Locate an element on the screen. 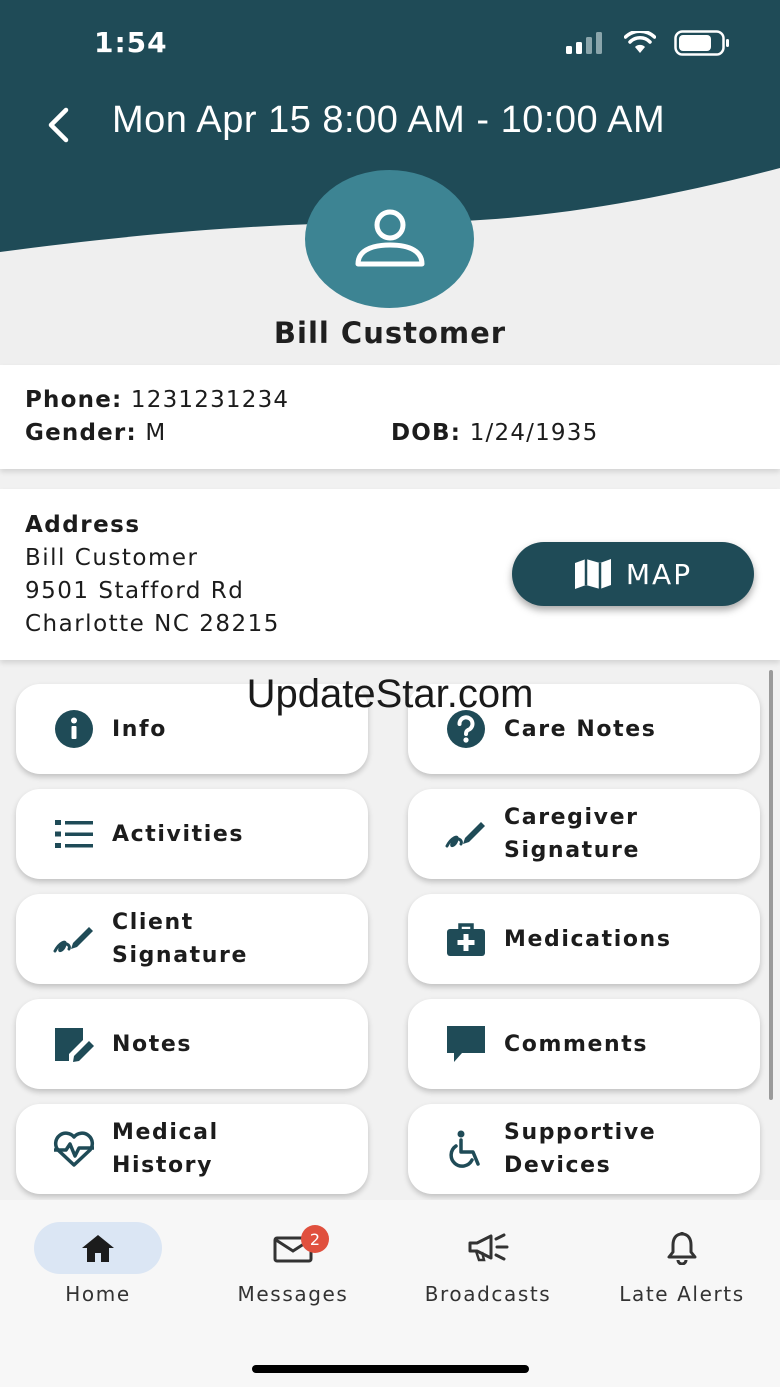 The image size is (780, 1387). dob-label: DOB: is located at coordinates (426, 433).